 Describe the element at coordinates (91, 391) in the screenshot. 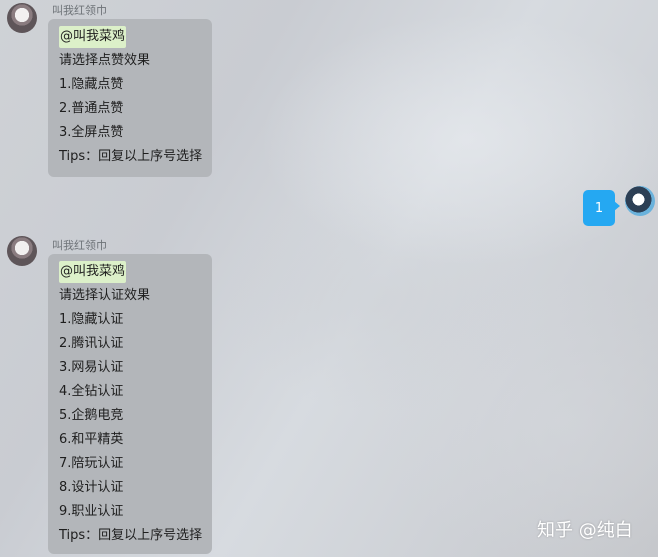

I see `message-line: 4.全钻认证` at that location.